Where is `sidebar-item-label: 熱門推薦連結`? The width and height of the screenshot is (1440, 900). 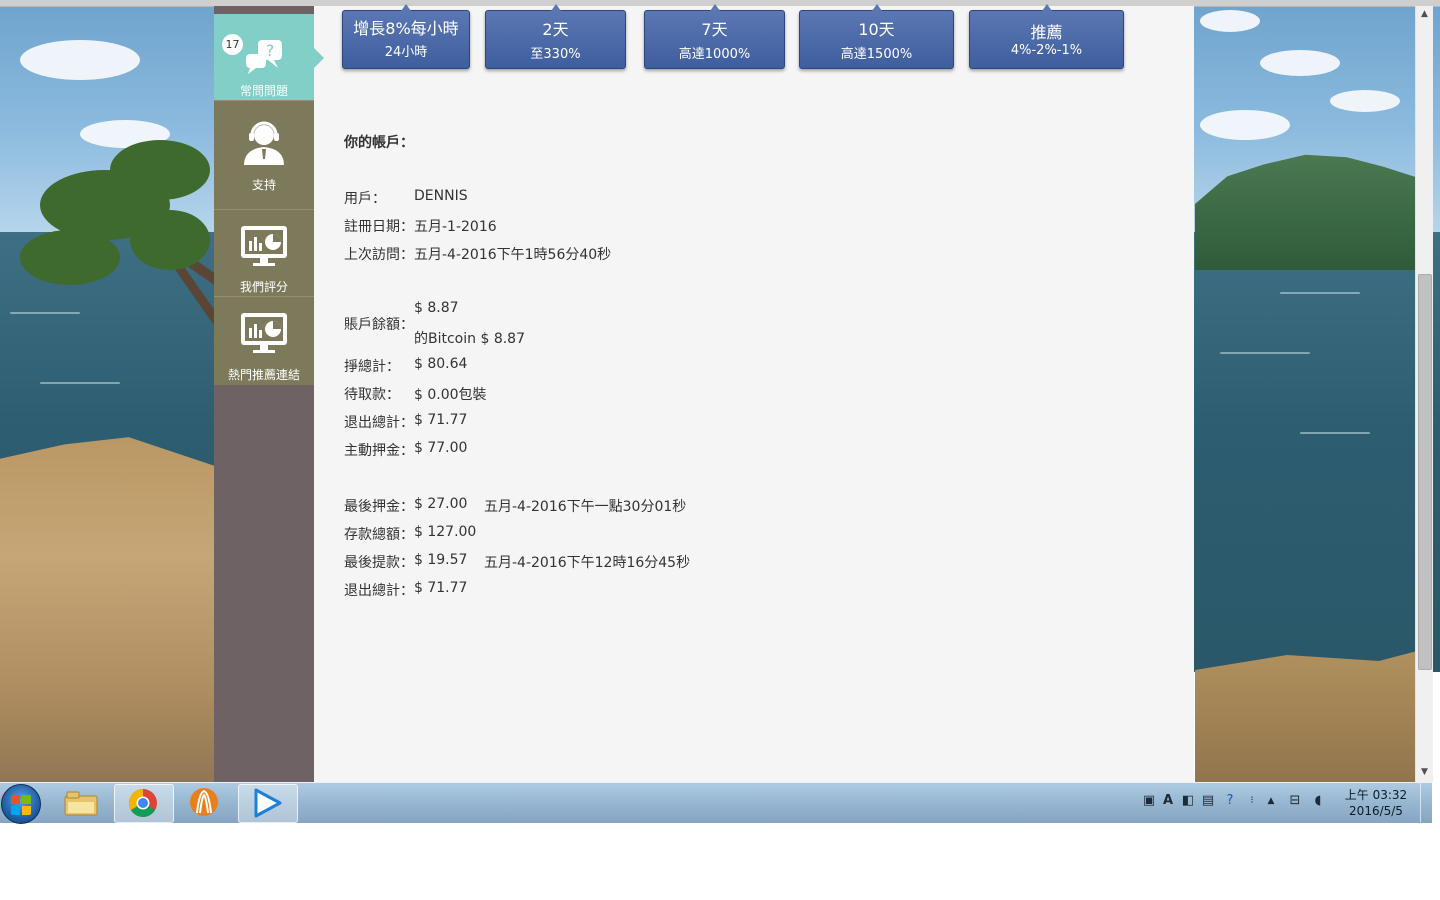 sidebar-item-label: 熱門推薦連結 is located at coordinates (263, 375).